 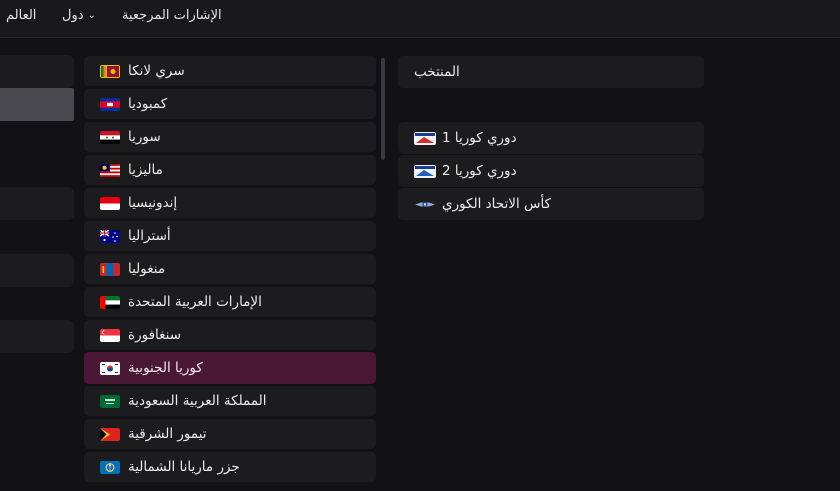 I want to click on mongolia-flag-icon, so click(x=110, y=269).